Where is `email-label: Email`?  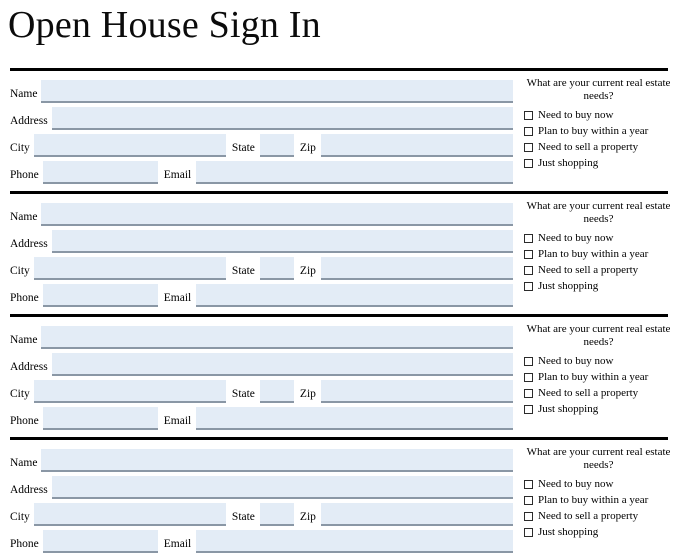 email-label: Email is located at coordinates (177, 545).